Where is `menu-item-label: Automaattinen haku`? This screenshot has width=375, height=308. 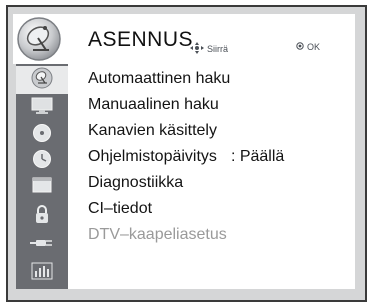
menu-item-label: Automaattinen haku is located at coordinates (159, 78).